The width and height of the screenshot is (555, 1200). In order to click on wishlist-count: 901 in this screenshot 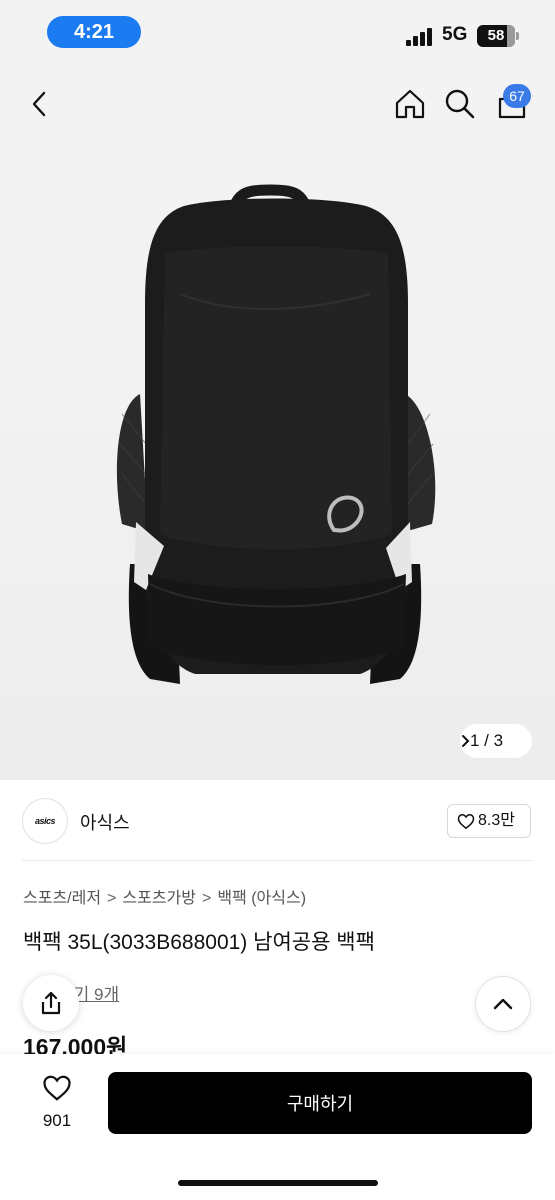, I will do `click(57, 1120)`.